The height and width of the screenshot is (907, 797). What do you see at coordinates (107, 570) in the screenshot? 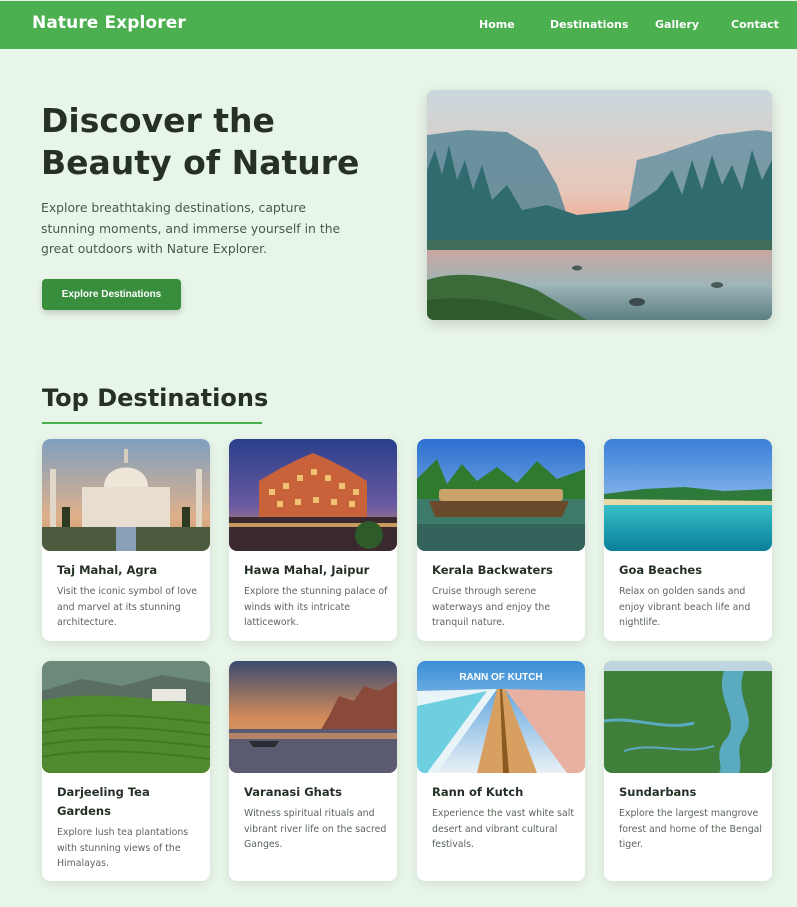
I see `card-title: Taj Mahal, Agra` at bounding box center [107, 570].